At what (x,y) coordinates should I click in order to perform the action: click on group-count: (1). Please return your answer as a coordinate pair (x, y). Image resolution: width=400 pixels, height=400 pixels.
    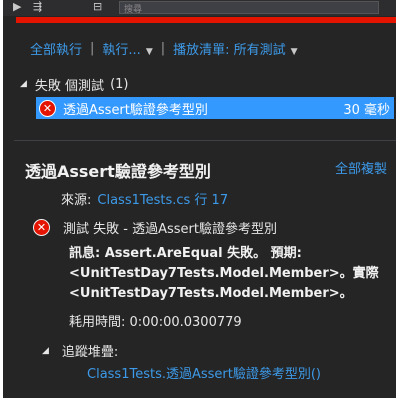
    Looking at the image, I should click on (119, 84).